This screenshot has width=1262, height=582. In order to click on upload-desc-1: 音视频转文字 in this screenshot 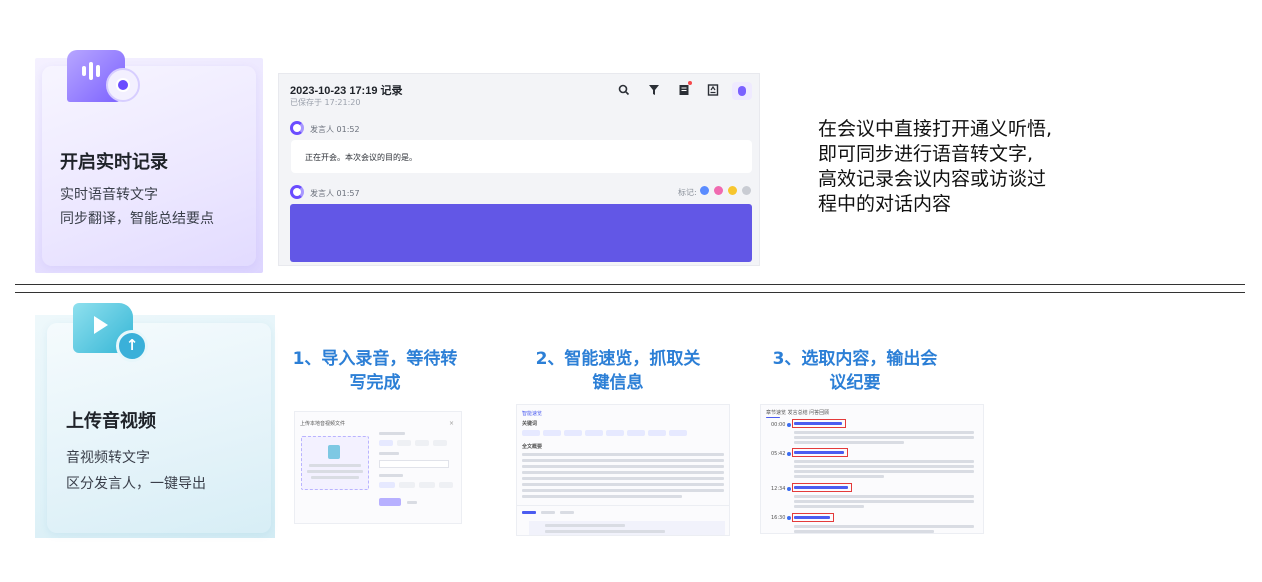, I will do `click(108, 457)`.